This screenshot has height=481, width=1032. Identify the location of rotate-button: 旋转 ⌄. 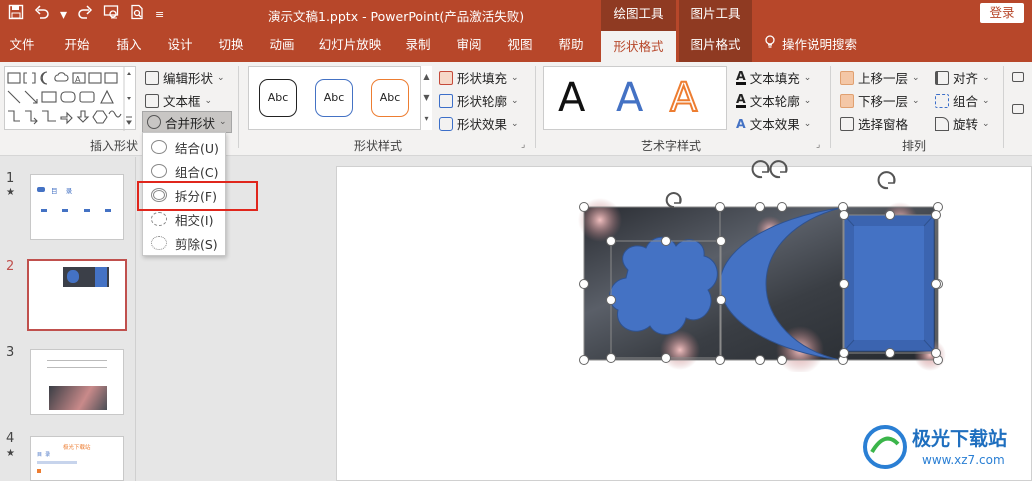
(962, 123).